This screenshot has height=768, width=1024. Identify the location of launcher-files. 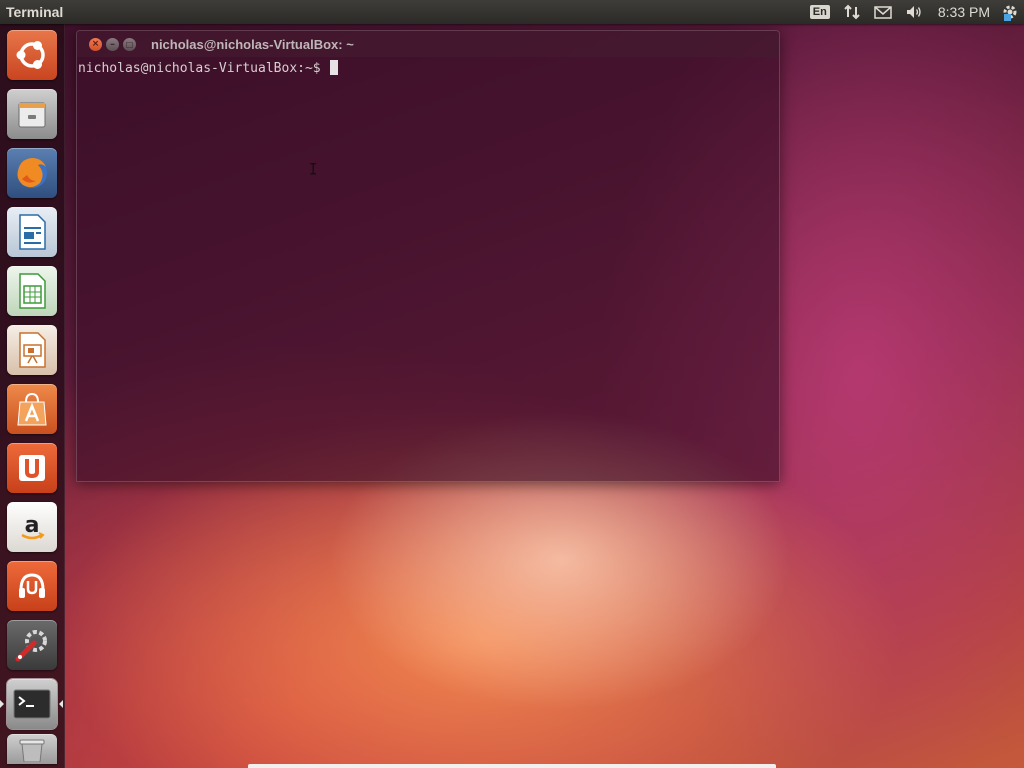
(32, 114).